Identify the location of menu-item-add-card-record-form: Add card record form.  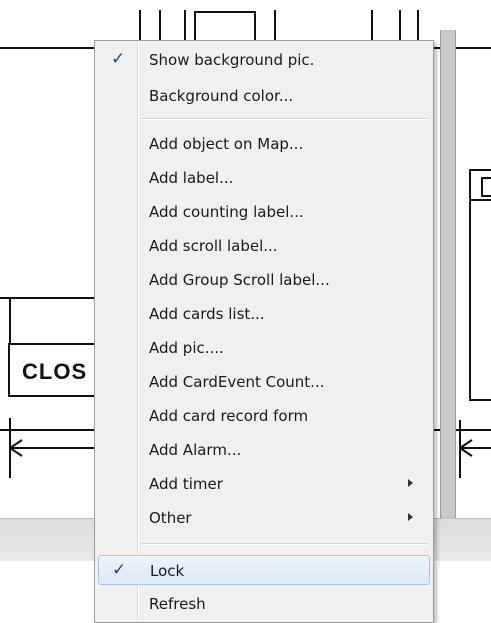
(264, 416).